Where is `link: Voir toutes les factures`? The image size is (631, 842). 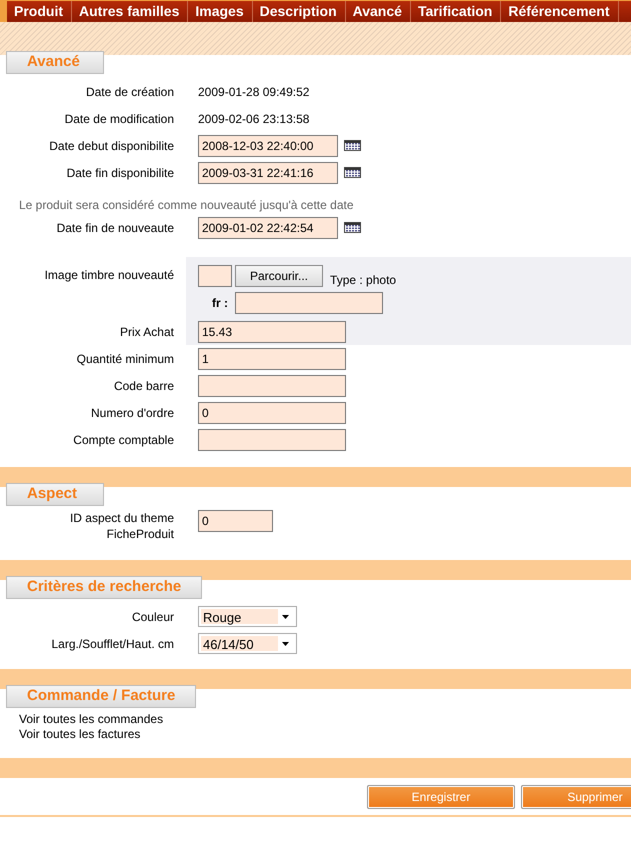 link: Voir toutes les factures is located at coordinates (315, 734).